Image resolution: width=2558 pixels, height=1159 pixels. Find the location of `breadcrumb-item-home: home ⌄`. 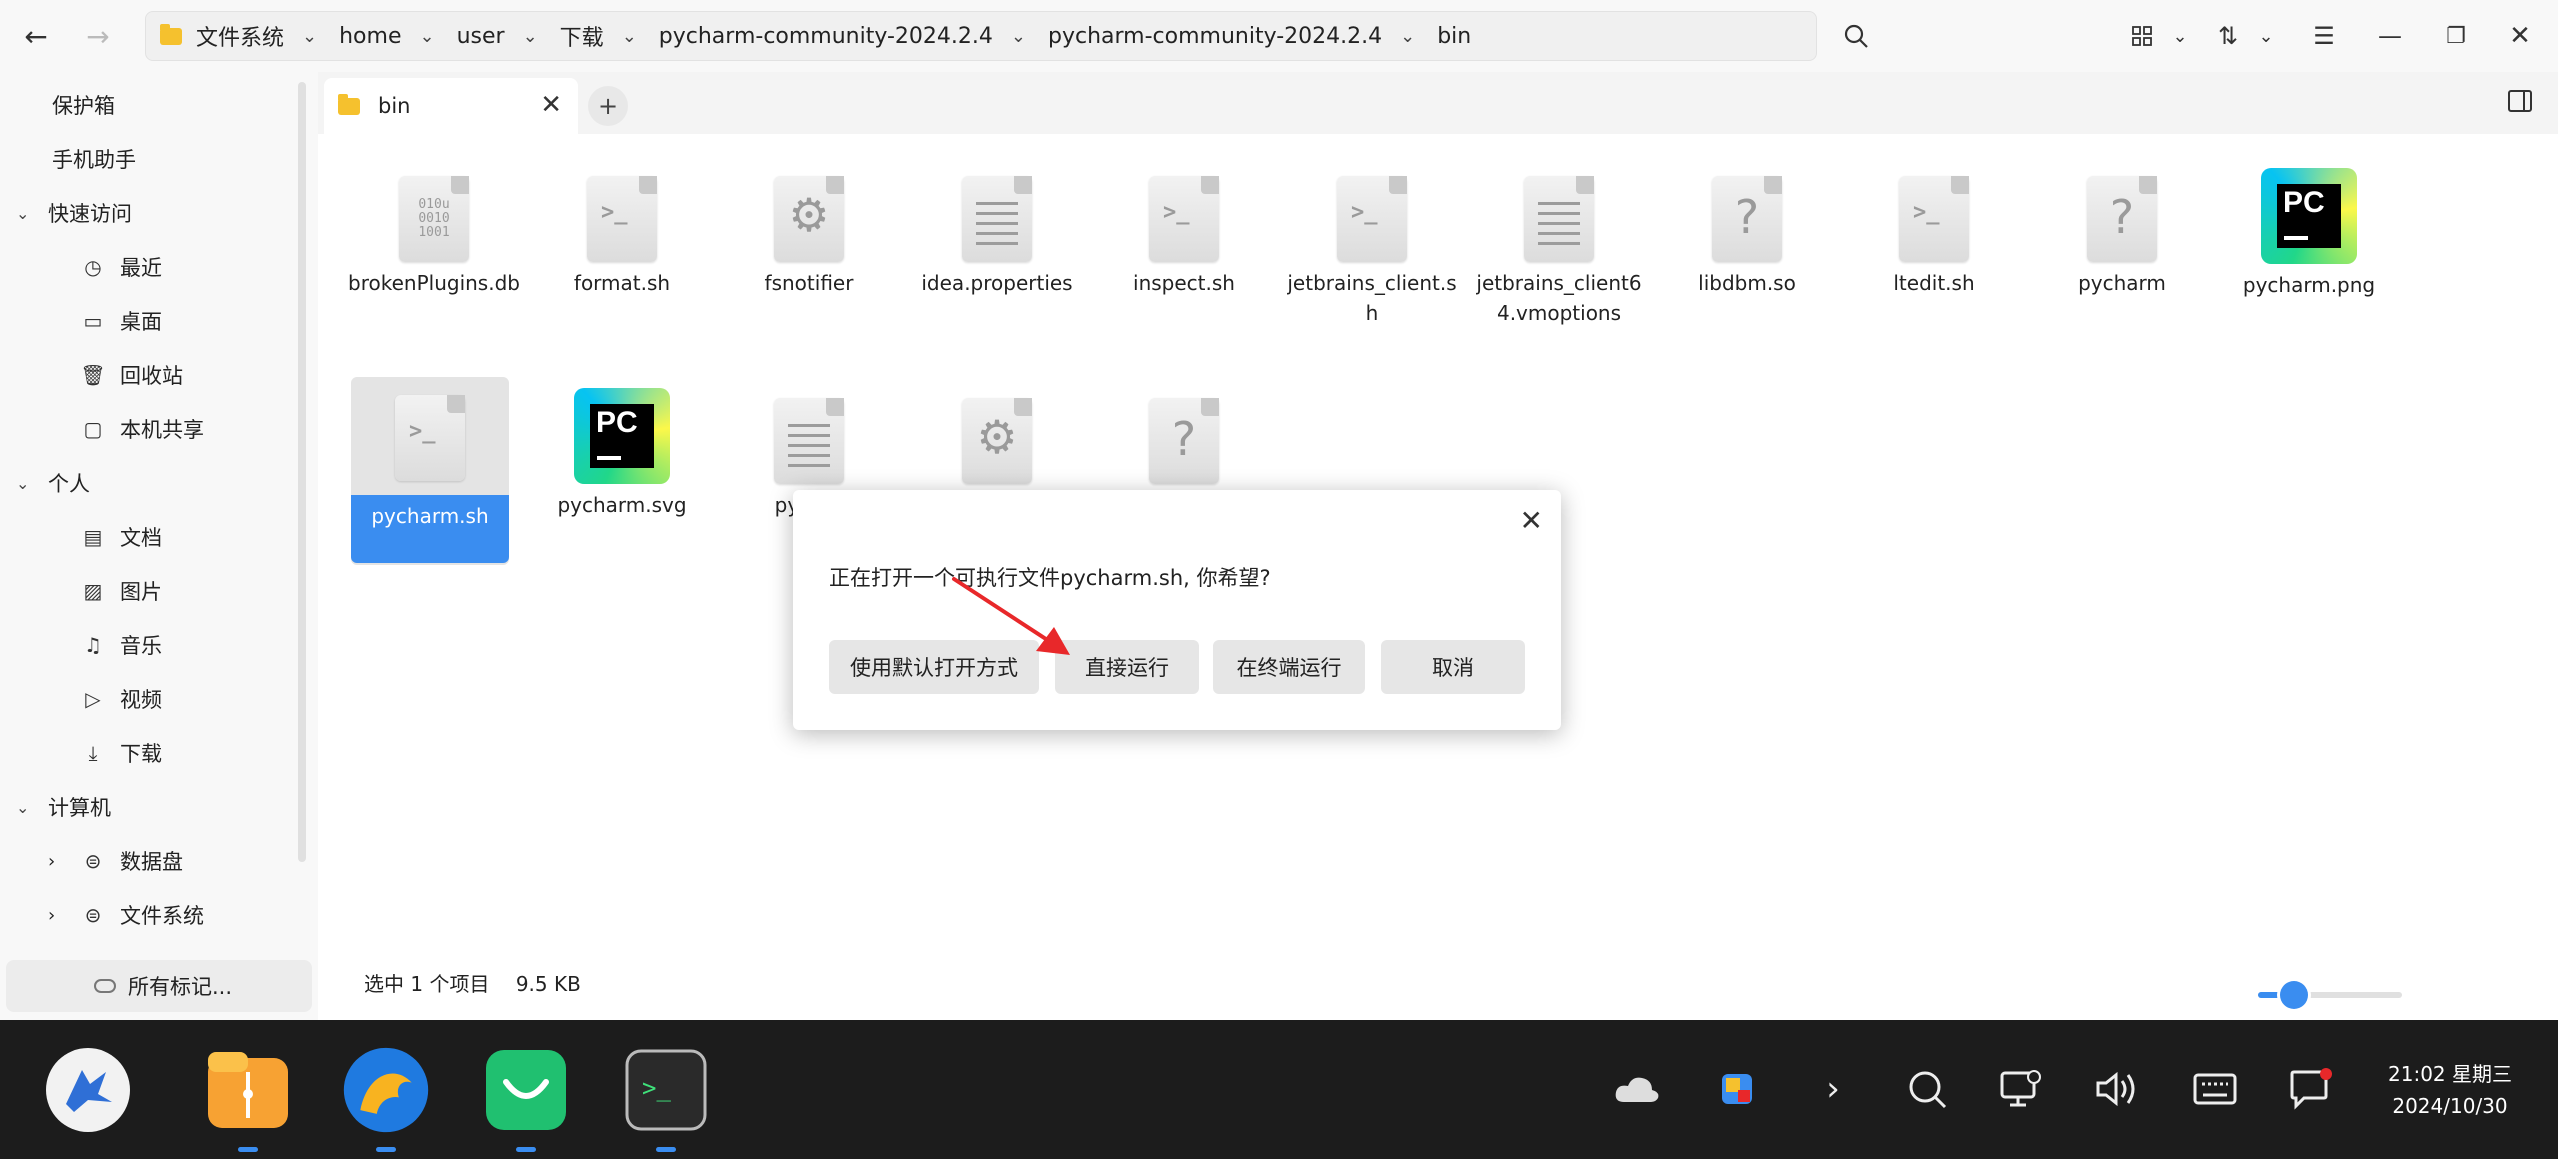

breadcrumb-item-home: home ⌄ is located at coordinates (386, 36).